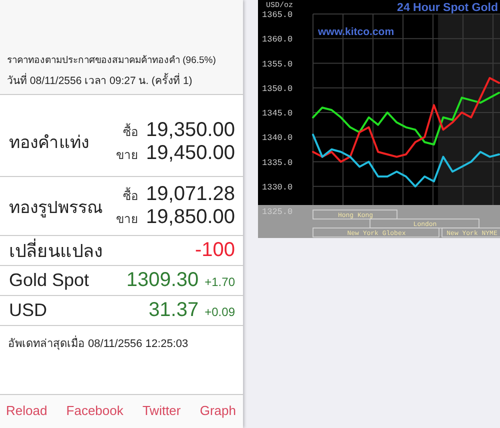 This screenshot has height=428, width=500. Describe the element at coordinates (56, 208) in the screenshot. I see `product-name: ทองรูปพรรณ` at that location.